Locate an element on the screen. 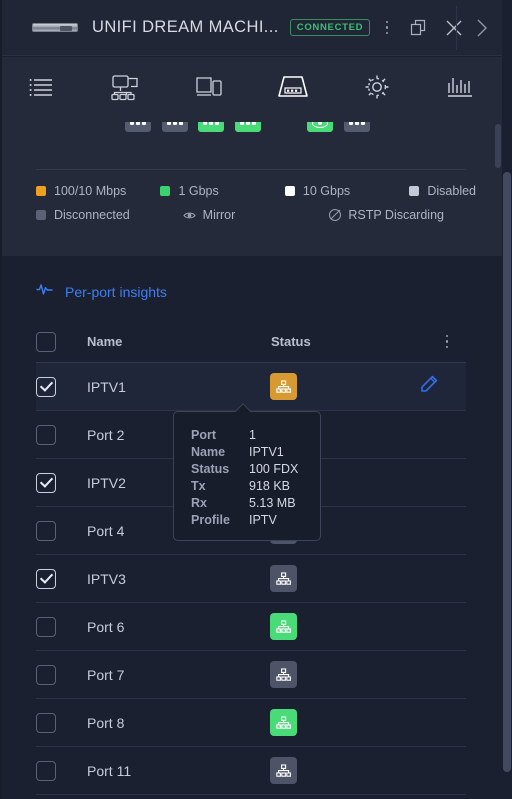 The height and width of the screenshot is (799, 512). panel-divider is located at coordinates (251, 169).